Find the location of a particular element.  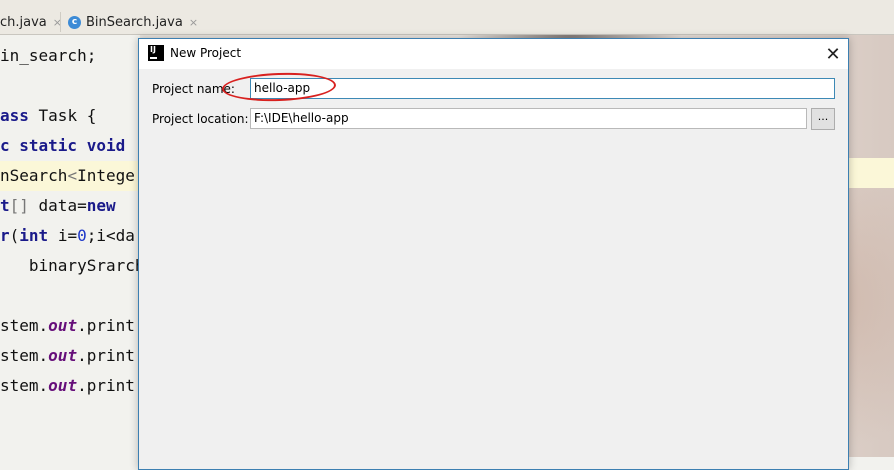

tab-binsearch-java: c BinSearch.java × is located at coordinates (130, 22).